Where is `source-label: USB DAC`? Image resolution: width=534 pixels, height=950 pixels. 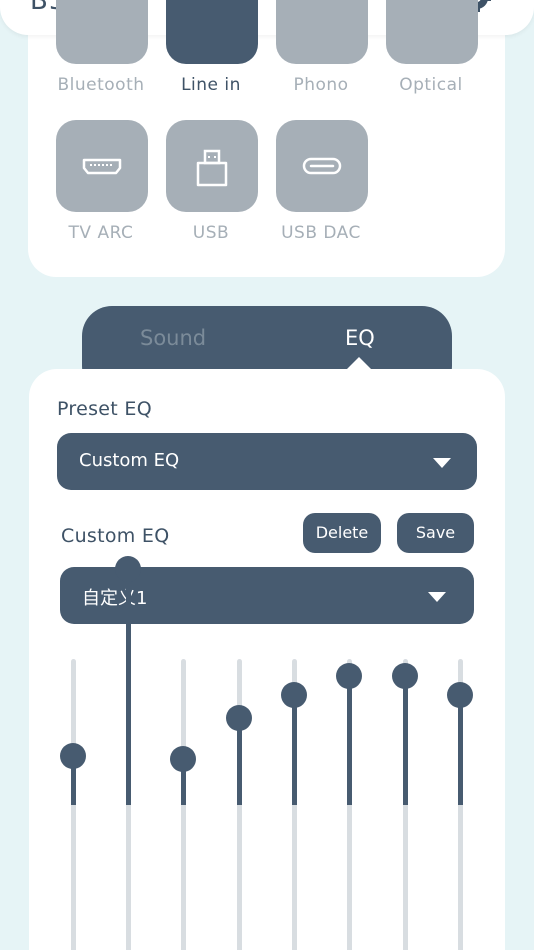 source-label: USB DAC is located at coordinates (321, 233).